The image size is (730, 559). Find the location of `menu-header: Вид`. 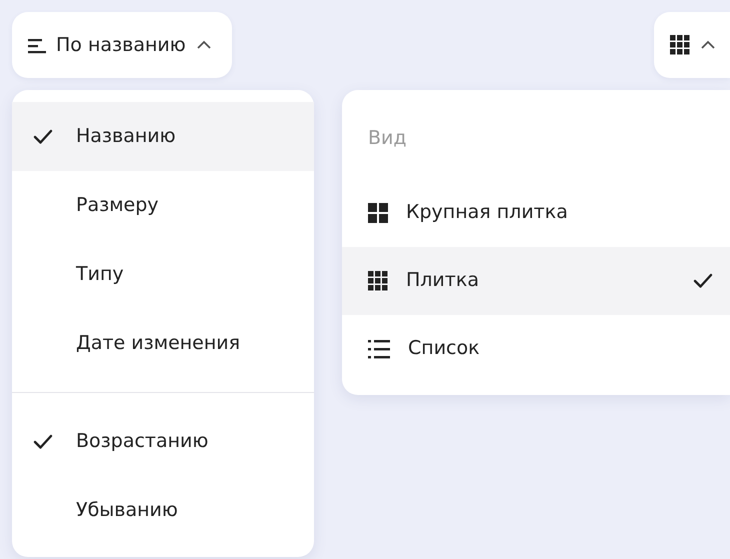

menu-header: Вид is located at coordinates (387, 138).